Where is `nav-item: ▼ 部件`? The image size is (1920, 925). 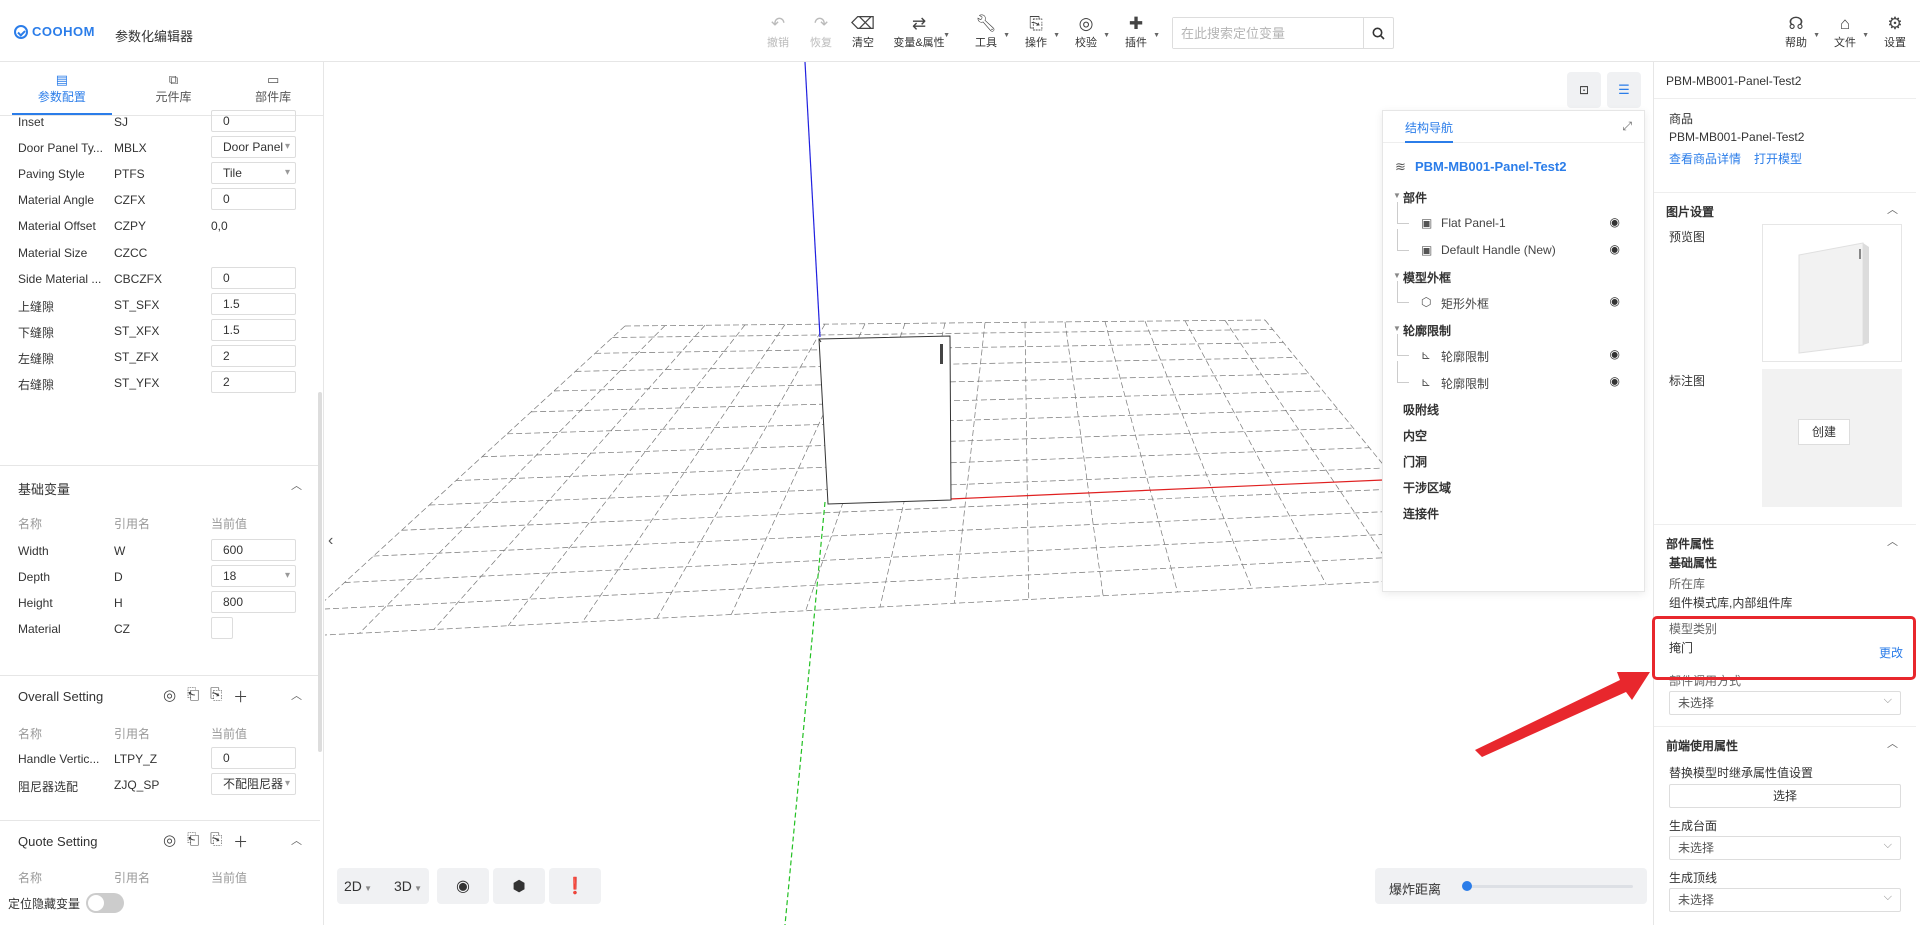
nav-item: ▼ 部件 is located at coordinates (1513, 196).